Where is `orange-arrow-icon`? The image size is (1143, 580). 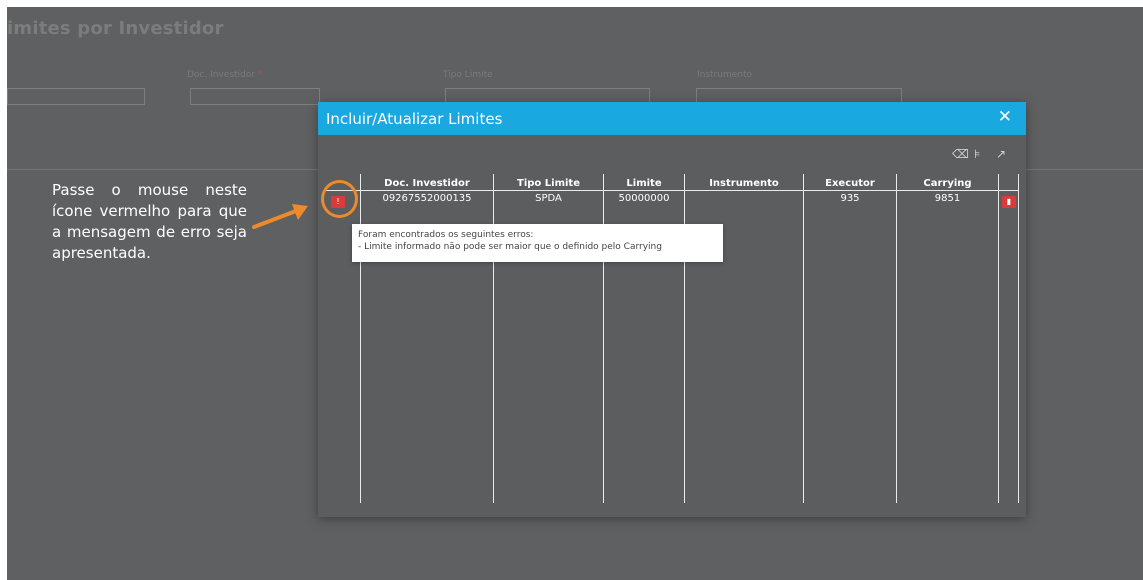
orange-arrow-icon is located at coordinates (280, 216).